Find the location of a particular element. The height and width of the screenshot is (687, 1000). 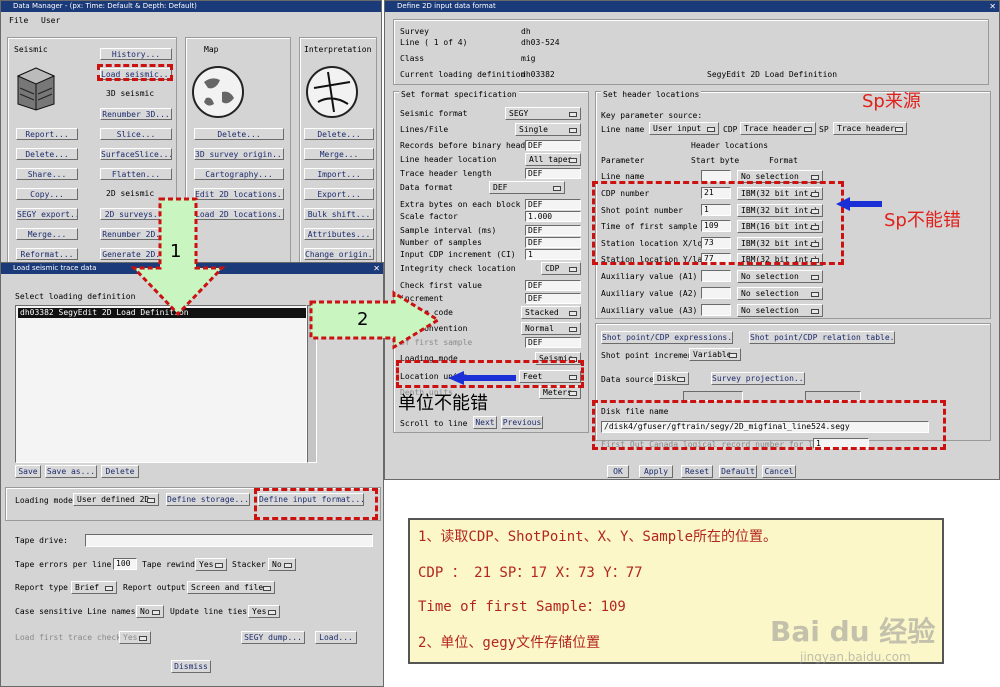

format-row-input: 1.000 is located at coordinates (553, 216).